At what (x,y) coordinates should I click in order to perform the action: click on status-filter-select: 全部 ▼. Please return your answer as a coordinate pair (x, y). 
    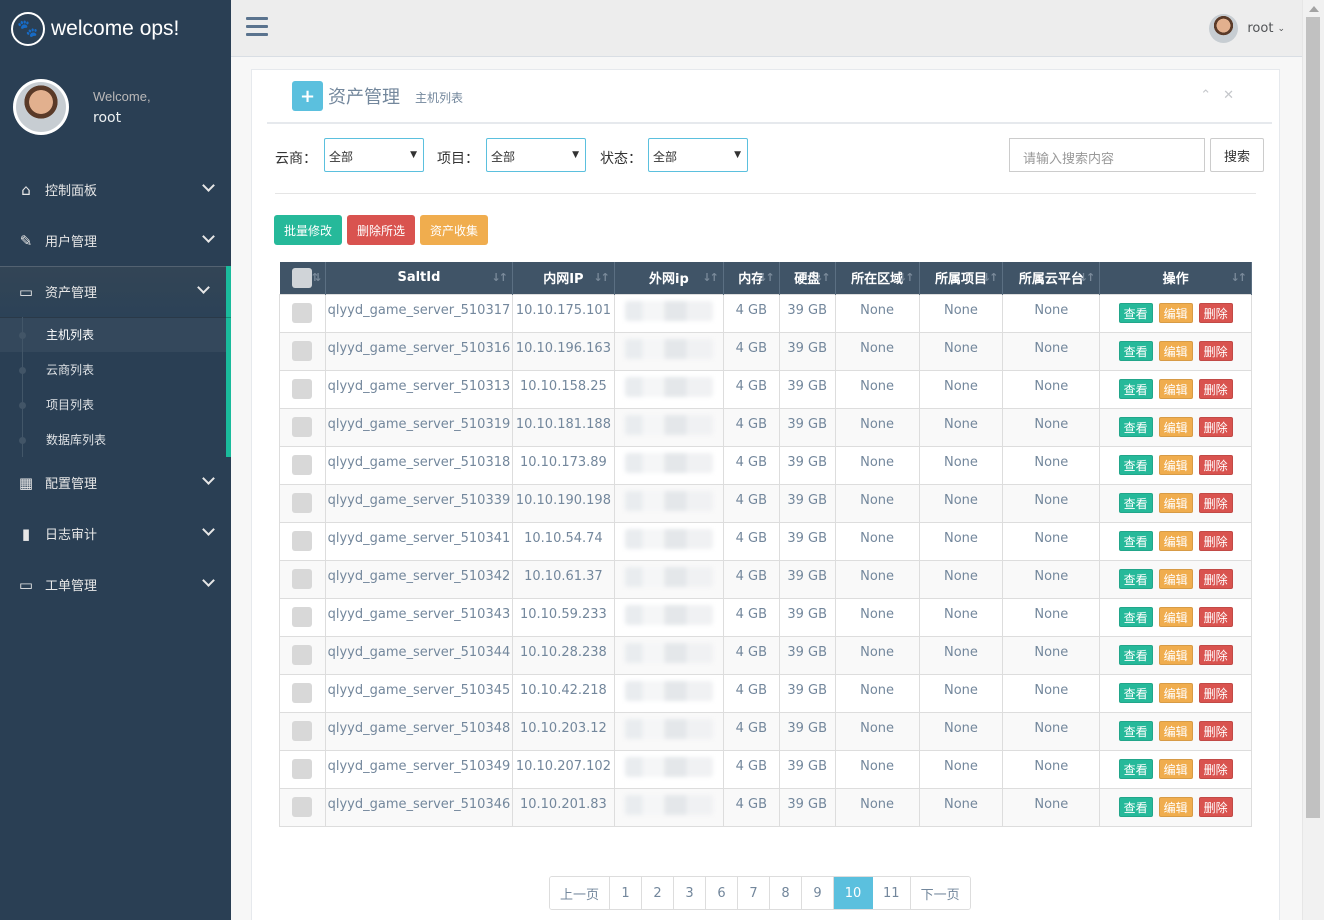
    Looking at the image, I should click on (698, 155).